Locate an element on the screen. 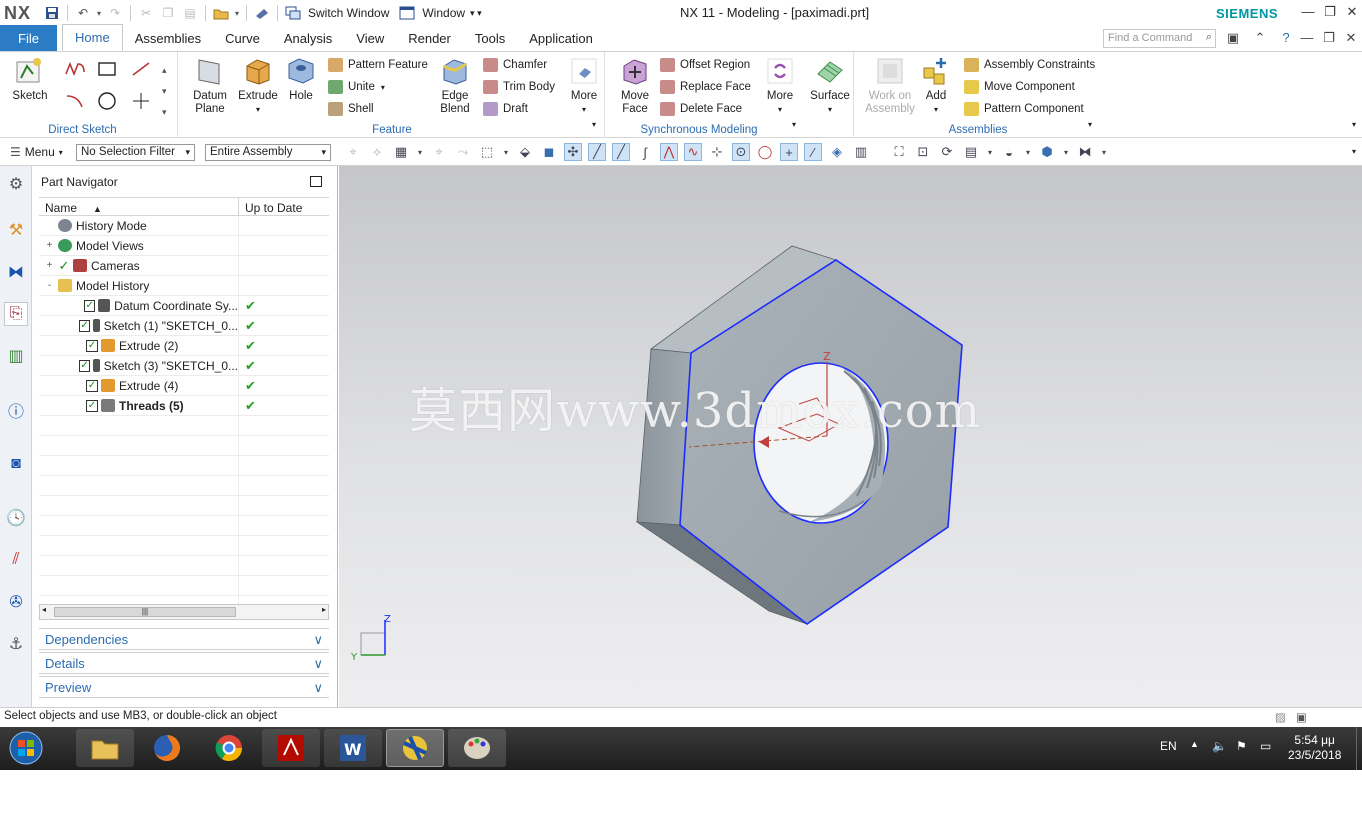 The height and width of the screenshot is (816, 1362). tree-row: ✓ Sketch (3) "SKETCH_0... ✔ is located at coordinates (184, 366).